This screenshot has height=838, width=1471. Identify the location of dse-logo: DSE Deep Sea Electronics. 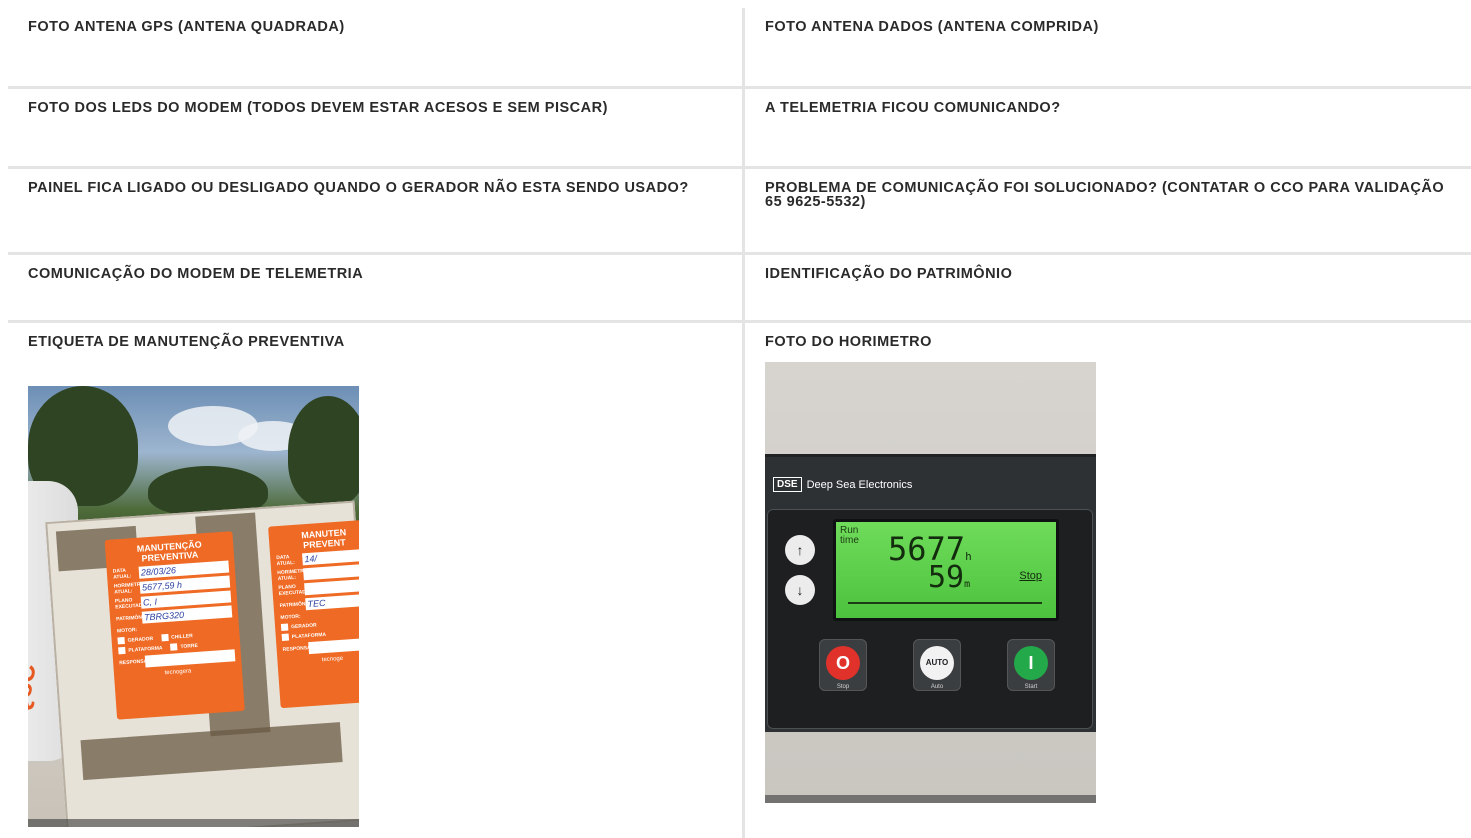
(842, 484).